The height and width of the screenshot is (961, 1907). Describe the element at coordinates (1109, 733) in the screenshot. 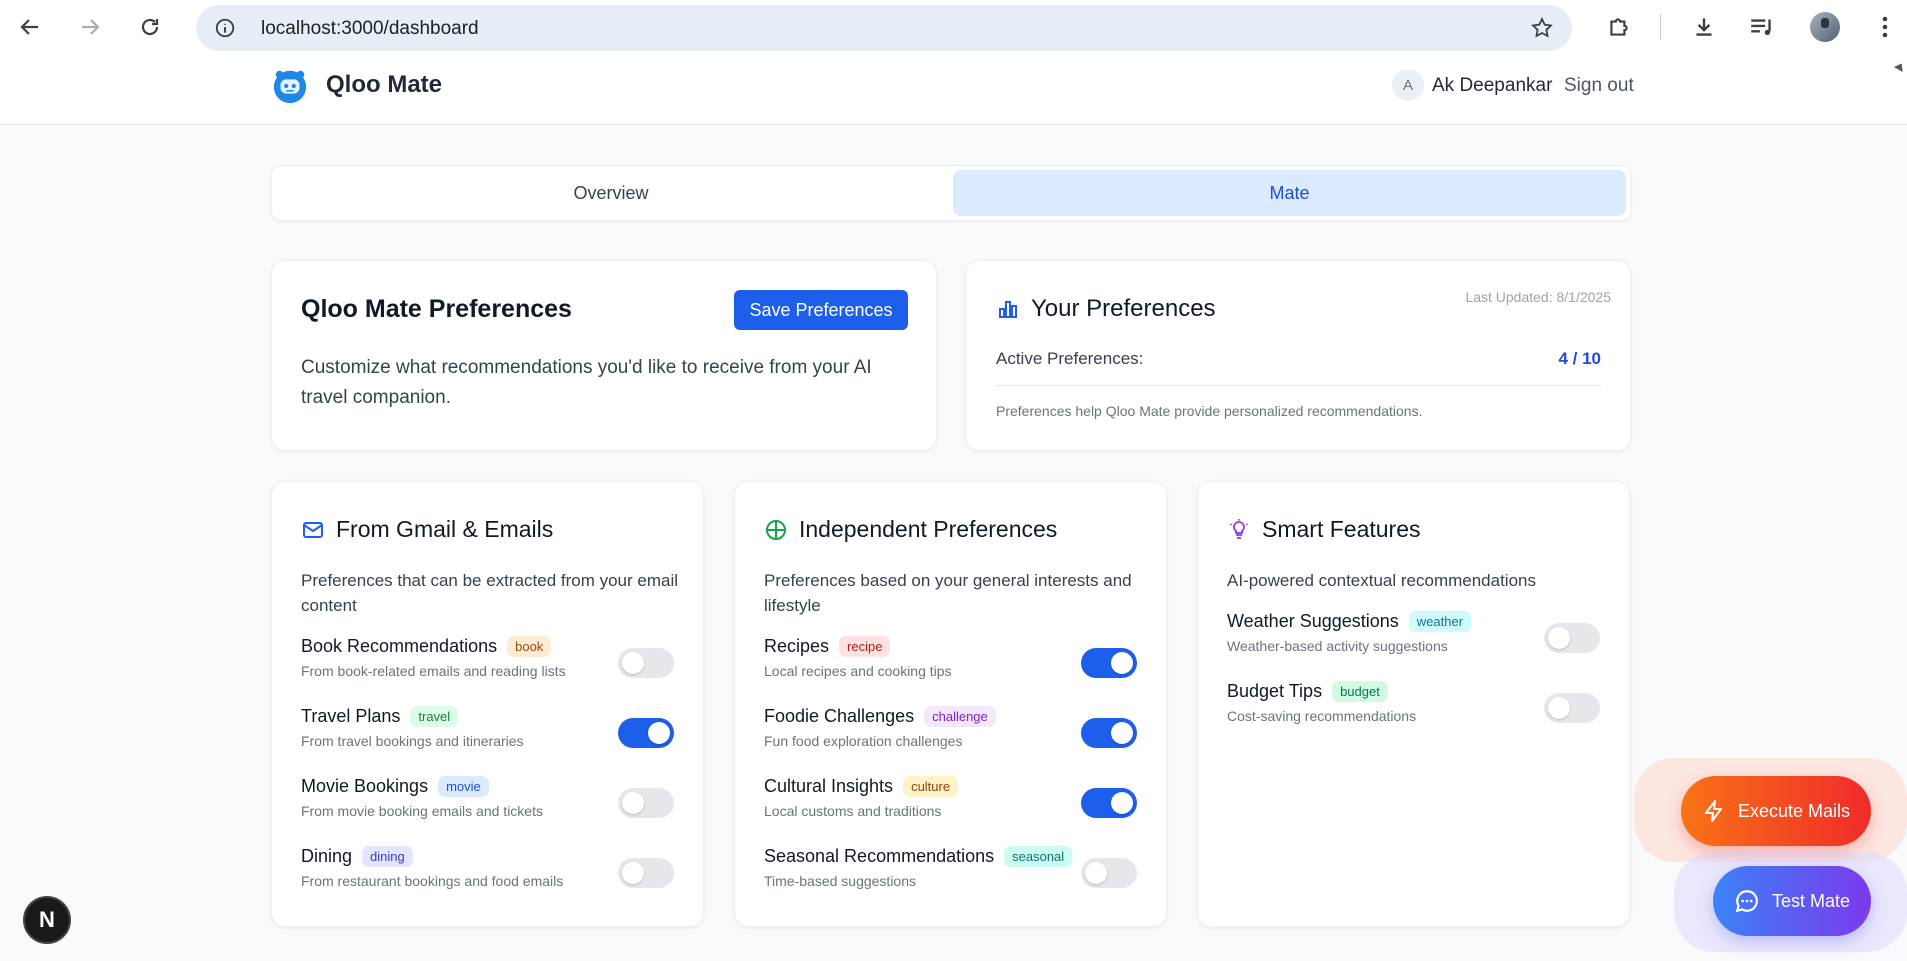

I see `foodie-toggle` at that location.